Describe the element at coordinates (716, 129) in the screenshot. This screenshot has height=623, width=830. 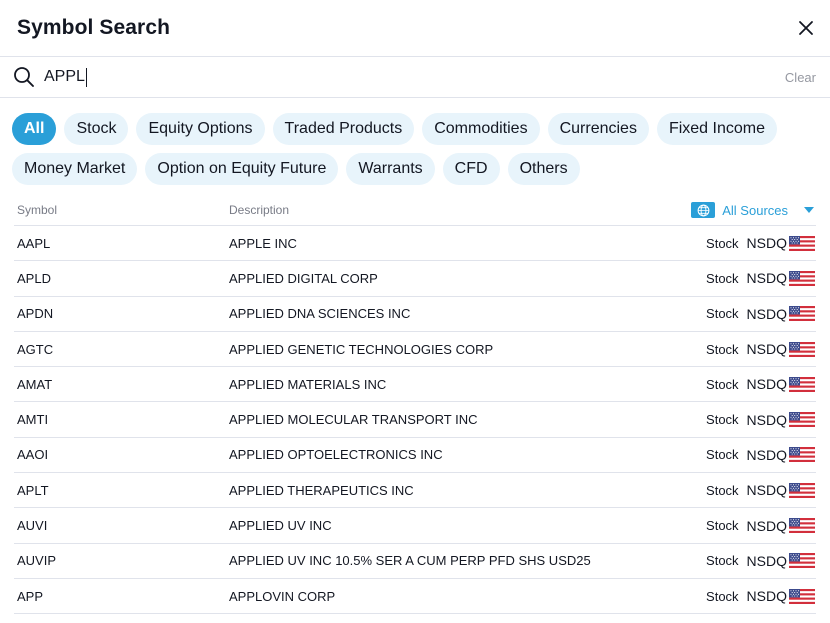
I see `filter-chip-fixed-income: Fixed Income` at that location.